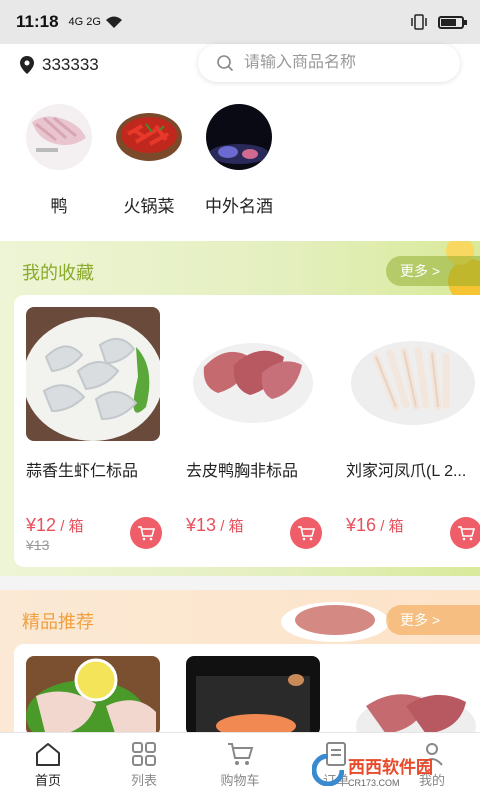  What do you see at coordinates (37, 21) in the screenshot?
I see `clock: 11:18` at bounding box center [37, 21].